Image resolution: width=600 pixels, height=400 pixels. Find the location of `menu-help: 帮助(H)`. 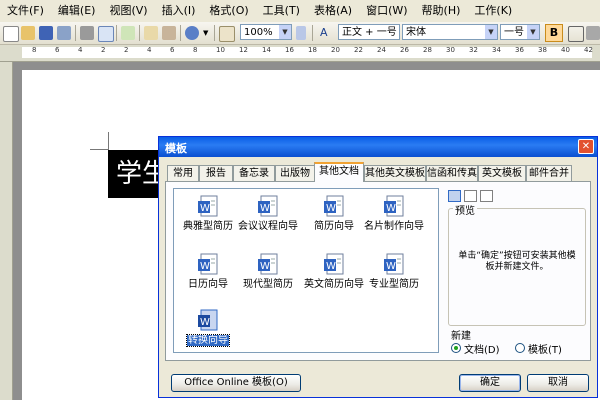

menu-help: 帮助(H) is located at coordinates (441, 11).